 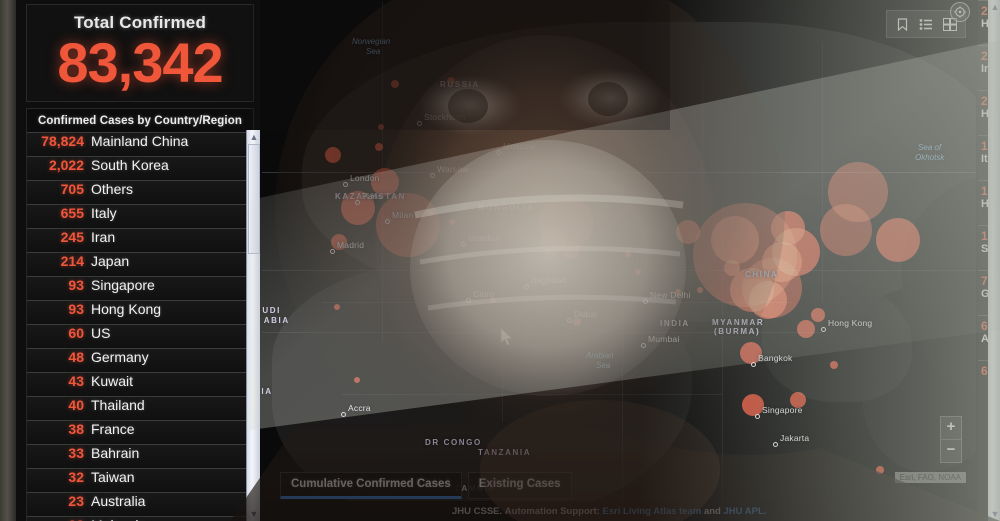 I want to click on map-country-label: INDIA, so click(x=675, y=323).